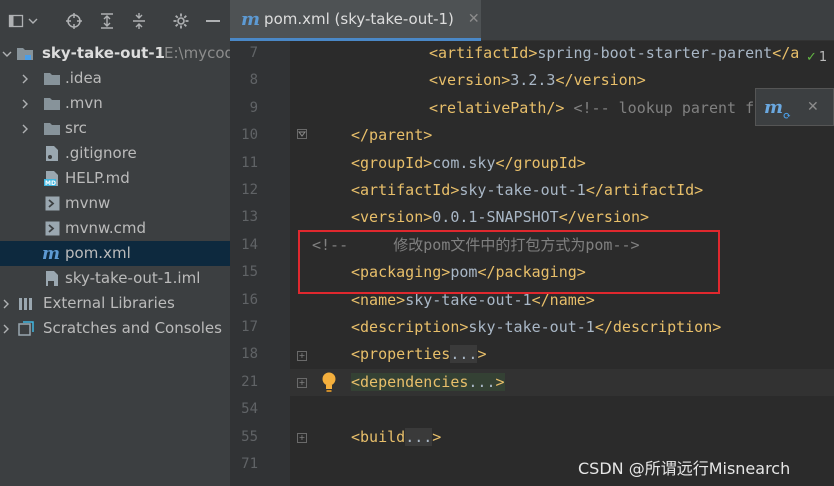  Describe the element at coordinates (811, 57) in the screenshot. I see `check-icon: ✓` at that location.